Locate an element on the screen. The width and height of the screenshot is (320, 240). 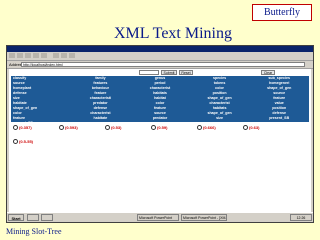
slide-title: XML Text Mining is located at coordinates (173, 33).